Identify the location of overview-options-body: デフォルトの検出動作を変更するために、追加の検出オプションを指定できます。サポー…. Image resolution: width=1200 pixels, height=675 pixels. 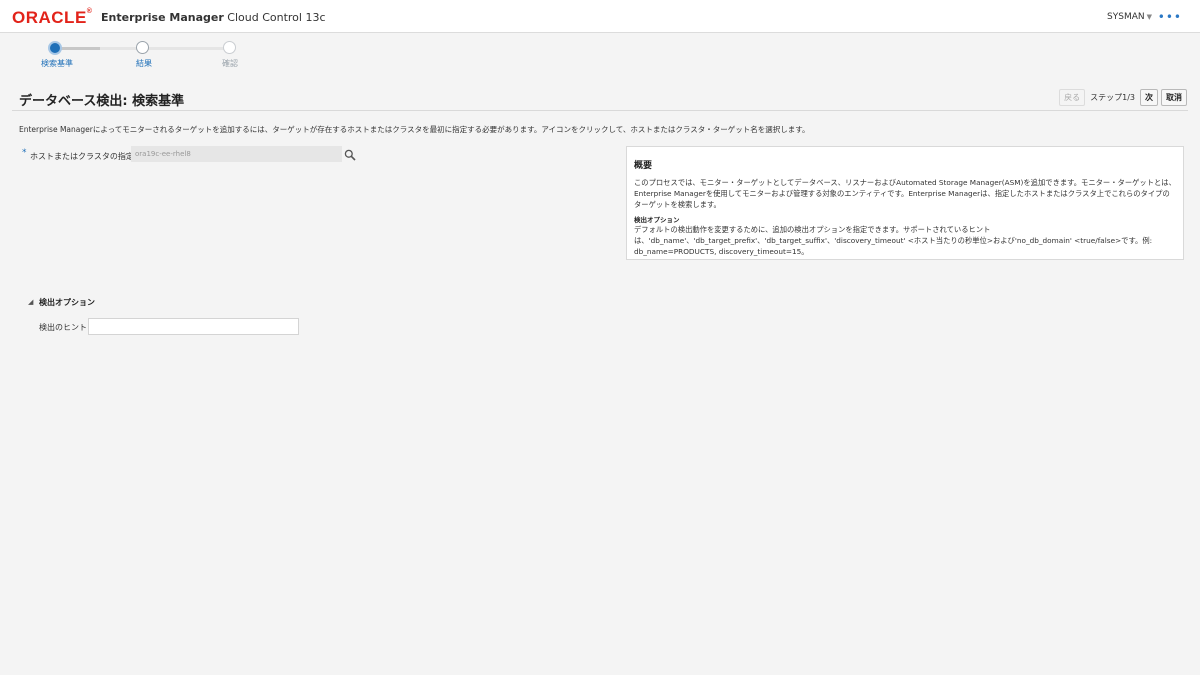
(893, 240).